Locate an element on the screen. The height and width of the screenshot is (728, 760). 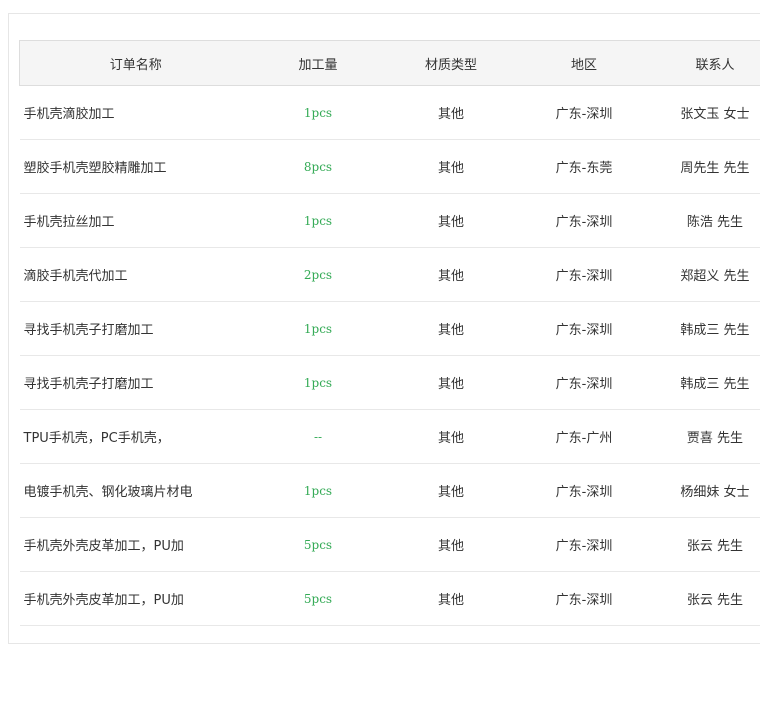
header-contact: 联系人 is located at coordinates (705, 63).